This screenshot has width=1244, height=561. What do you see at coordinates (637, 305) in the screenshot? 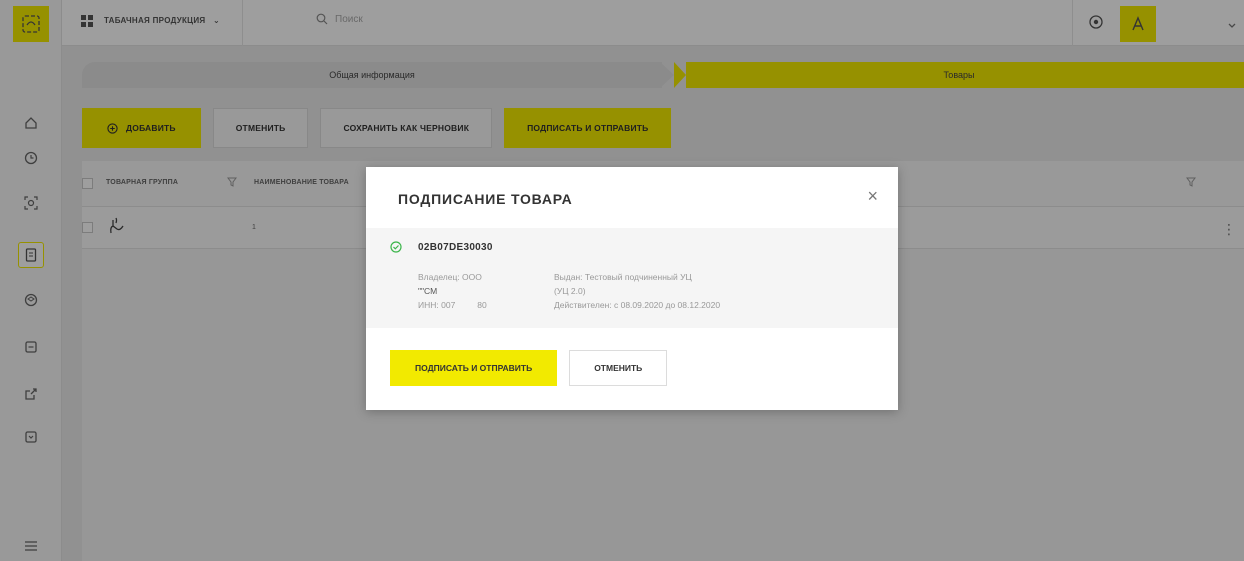
I see `validity: Действителен: с 08.09.2020 до 08.12.2020` at bounding box center [637, 305].